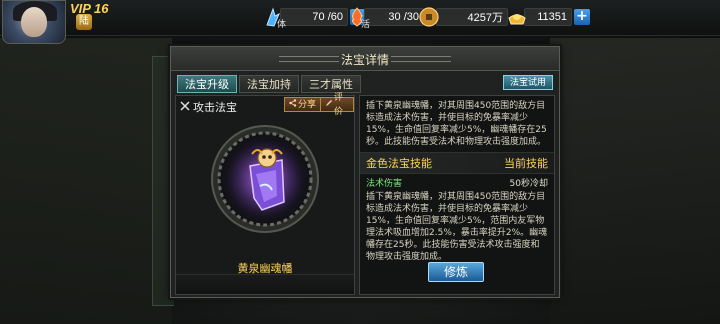 This screenshot has width=720, height=324. What do you see at coordinates (582, 17) in the screenshot?
I see `ingot-add-button: +` at bounding box center [582, 17].